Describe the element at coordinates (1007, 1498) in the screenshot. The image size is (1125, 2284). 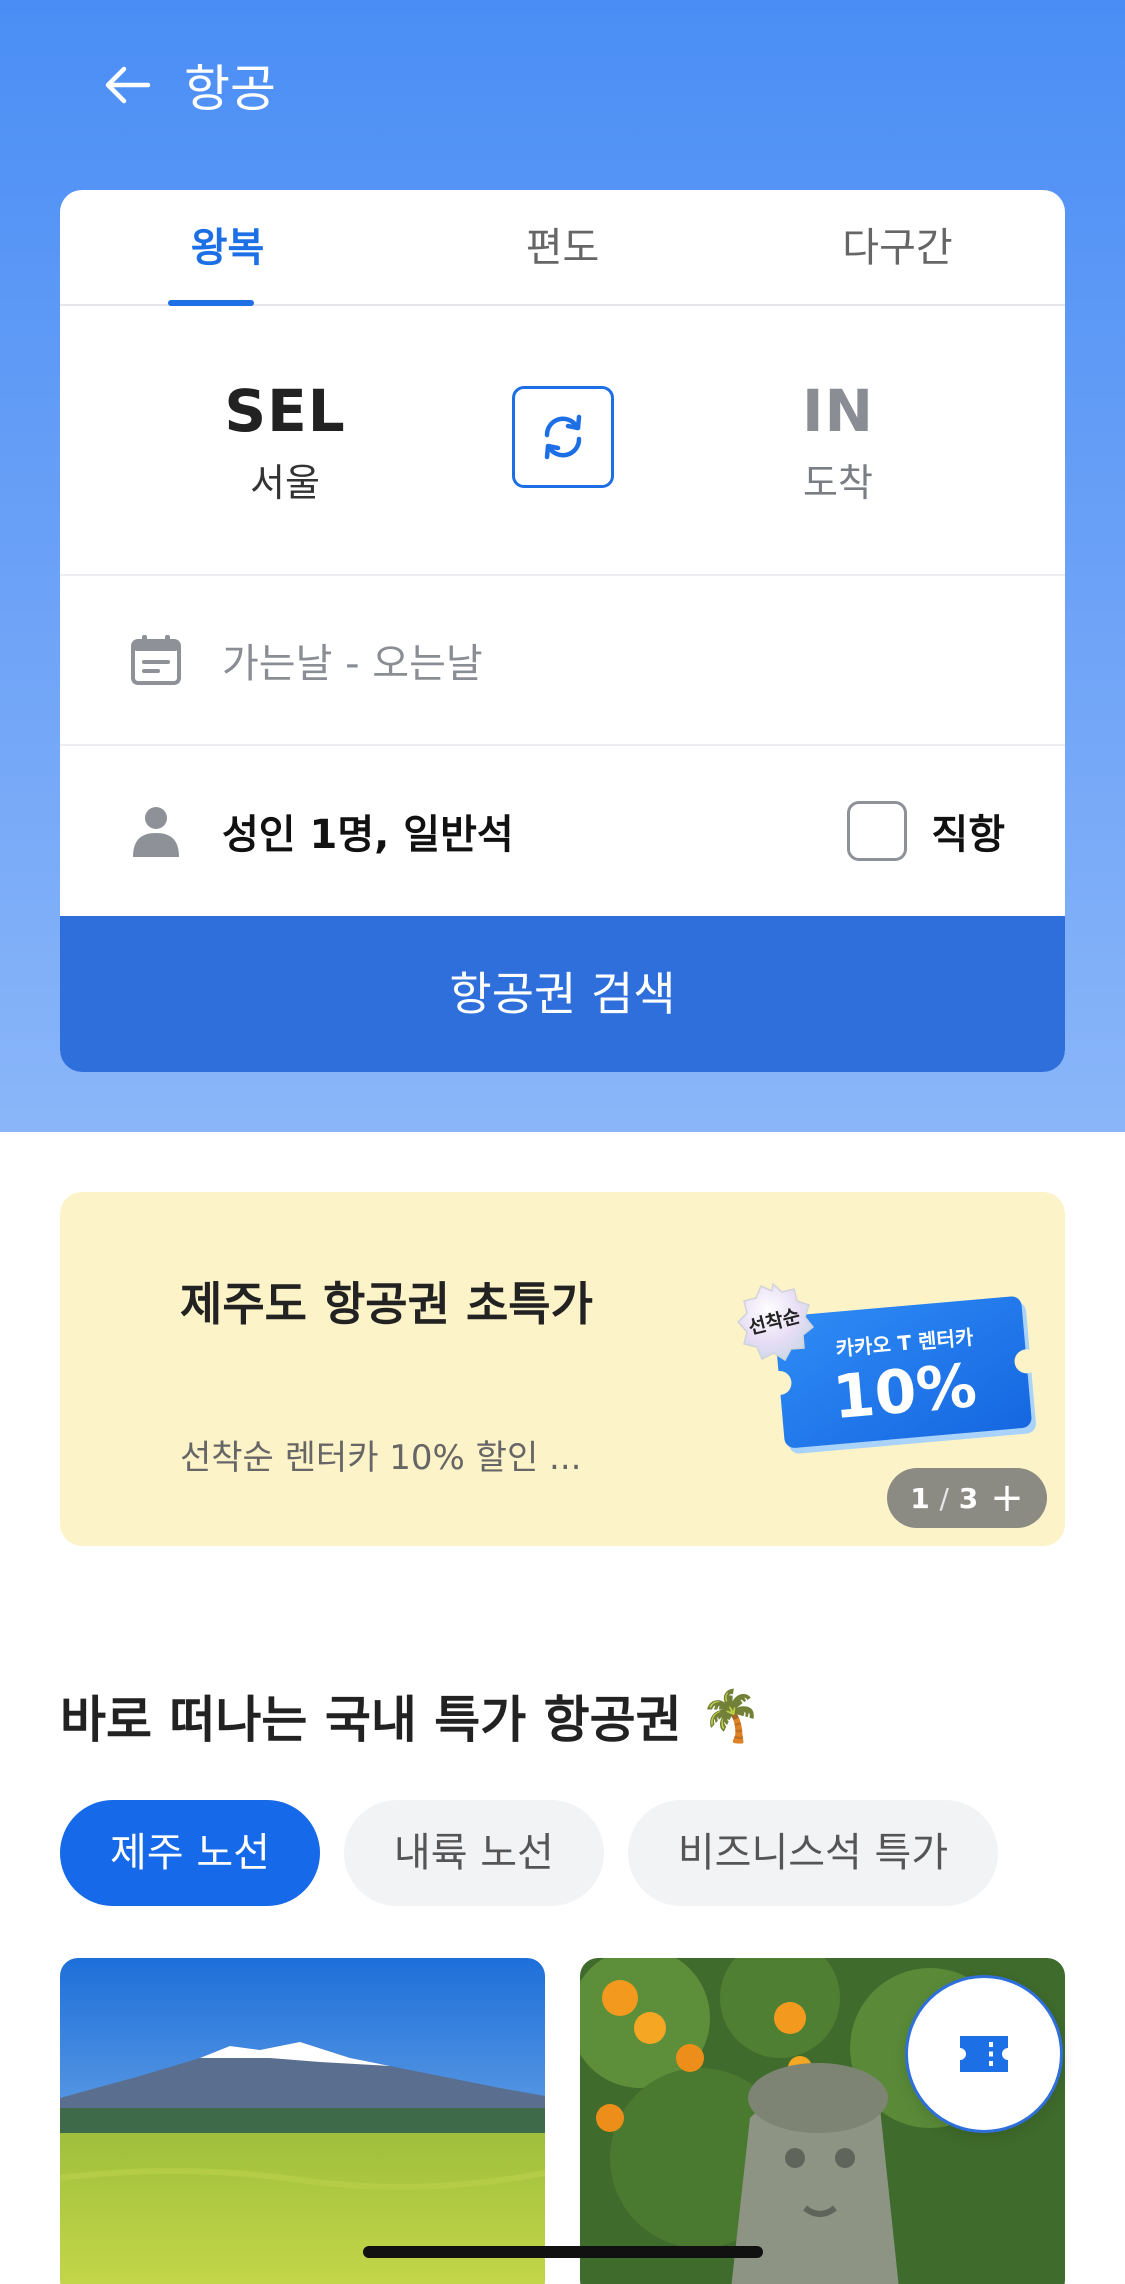
I see `pager-plus: +` at that location.